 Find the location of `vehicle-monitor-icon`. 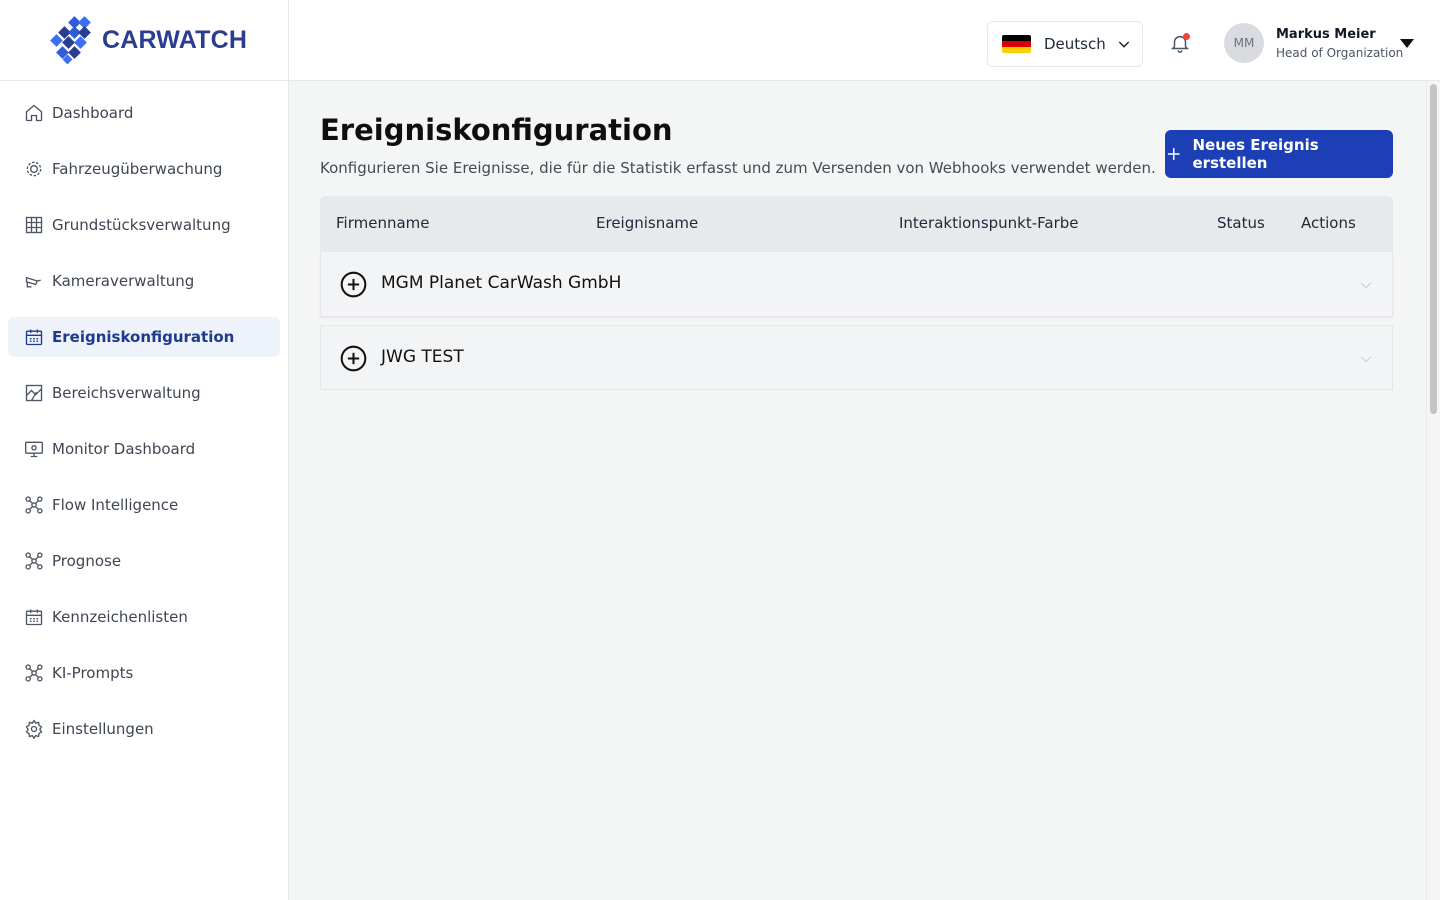

vehicle-monitor-icon is located at coordinates (34, 169).